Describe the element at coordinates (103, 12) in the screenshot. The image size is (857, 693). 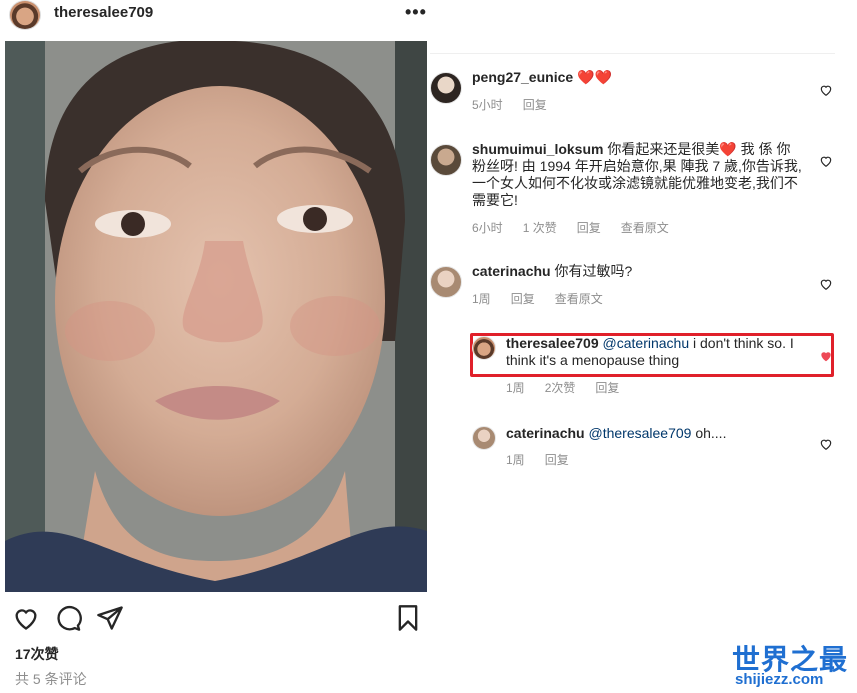
I see `post-username: theresalee709` at that location.